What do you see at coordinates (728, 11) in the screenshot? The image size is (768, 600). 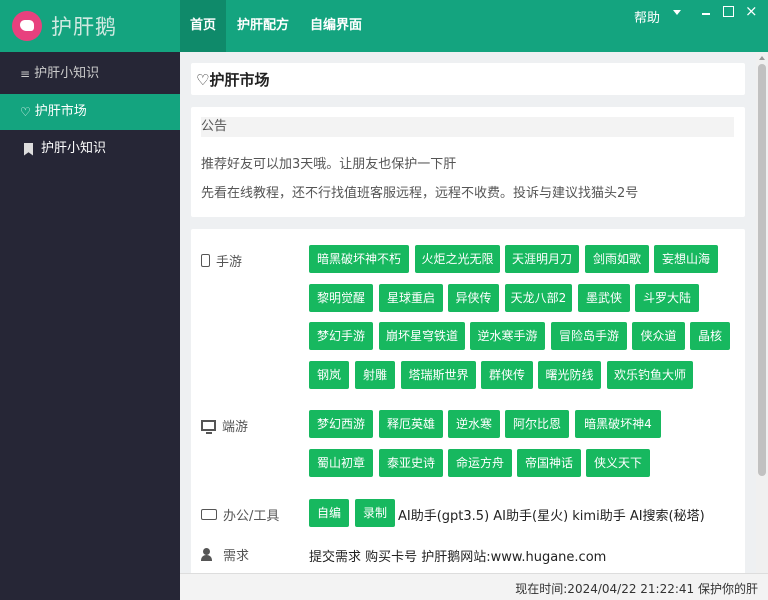 I see `maximize-button` at bounding box center [728, 11].